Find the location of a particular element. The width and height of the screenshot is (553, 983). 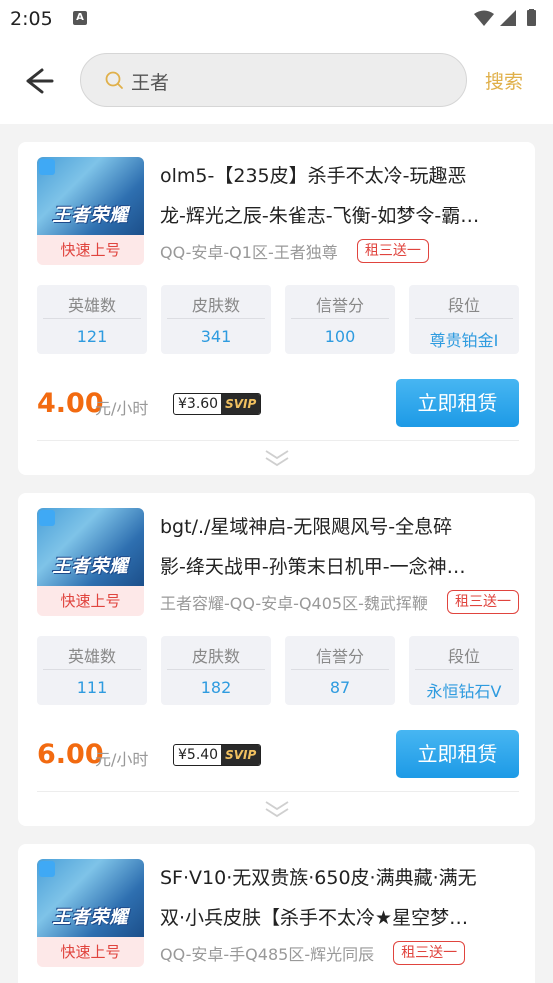

listing-meta: 王者容耀-QQ-安卓-Q405区-魏武挥鞭 租三送一 is located at coordinates (339, 603).